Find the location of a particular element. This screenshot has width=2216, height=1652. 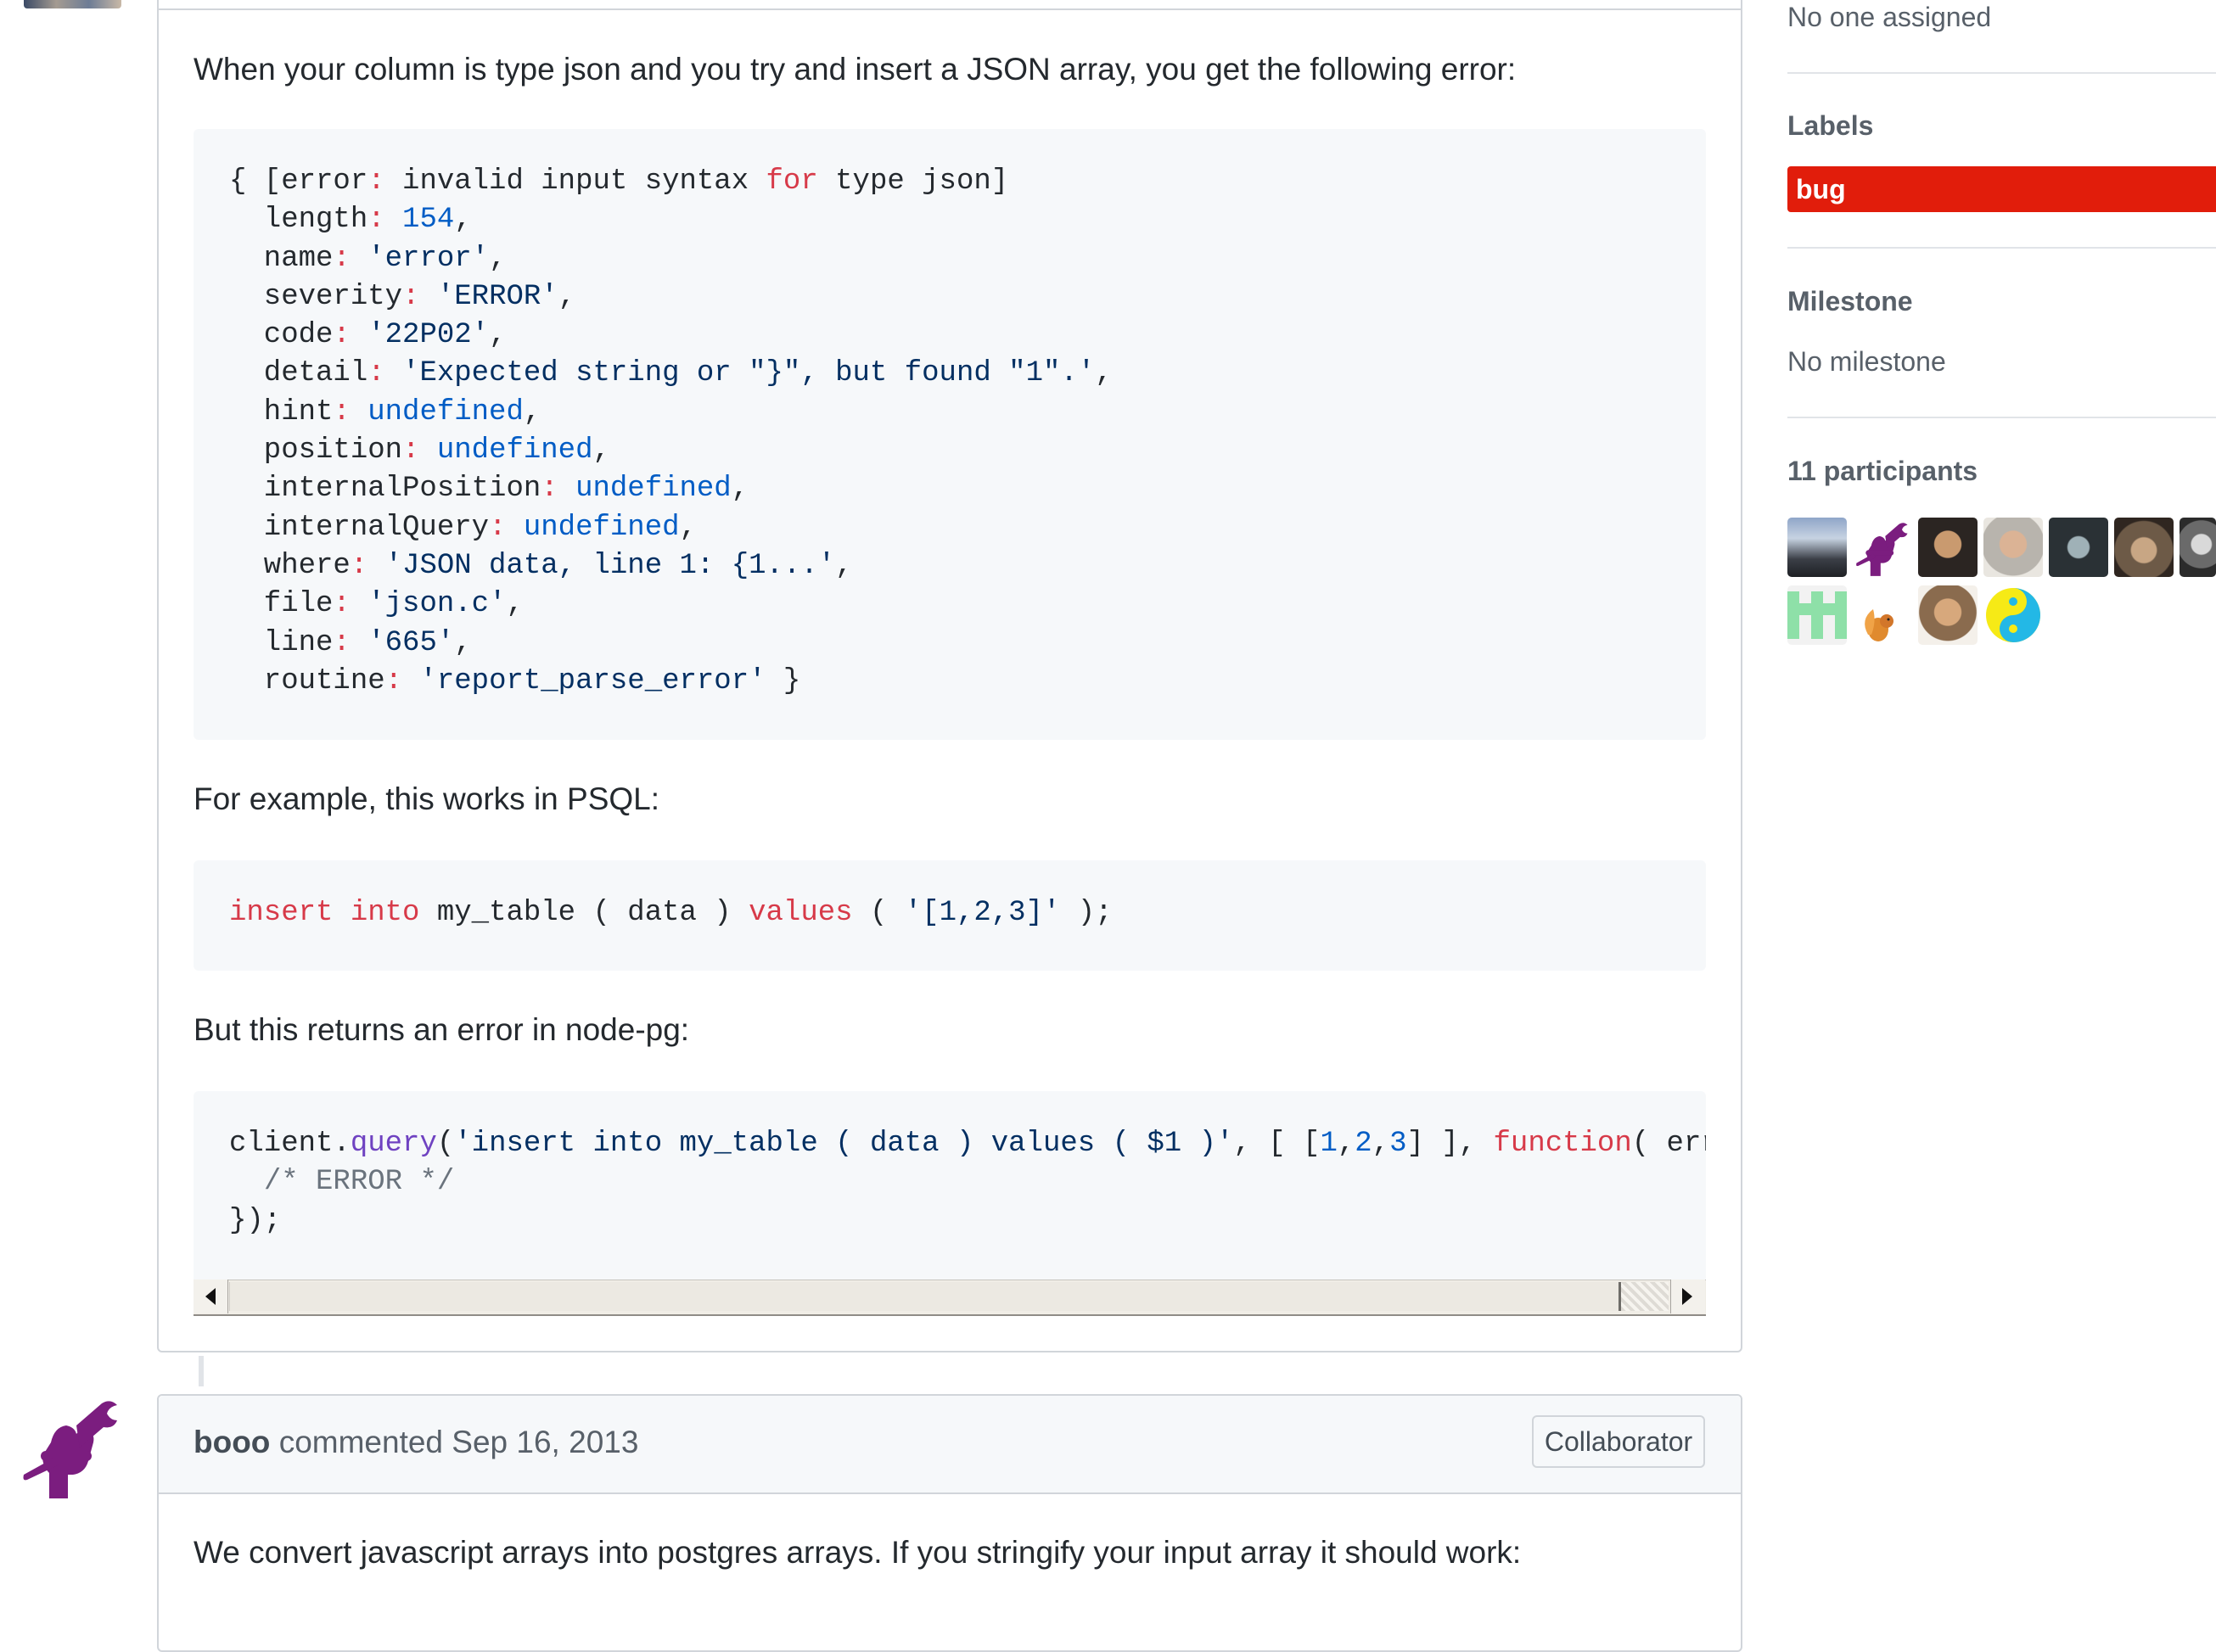

comment-meta: booo commented Sep 16, 2013 is located at coordinates (416, 1442).